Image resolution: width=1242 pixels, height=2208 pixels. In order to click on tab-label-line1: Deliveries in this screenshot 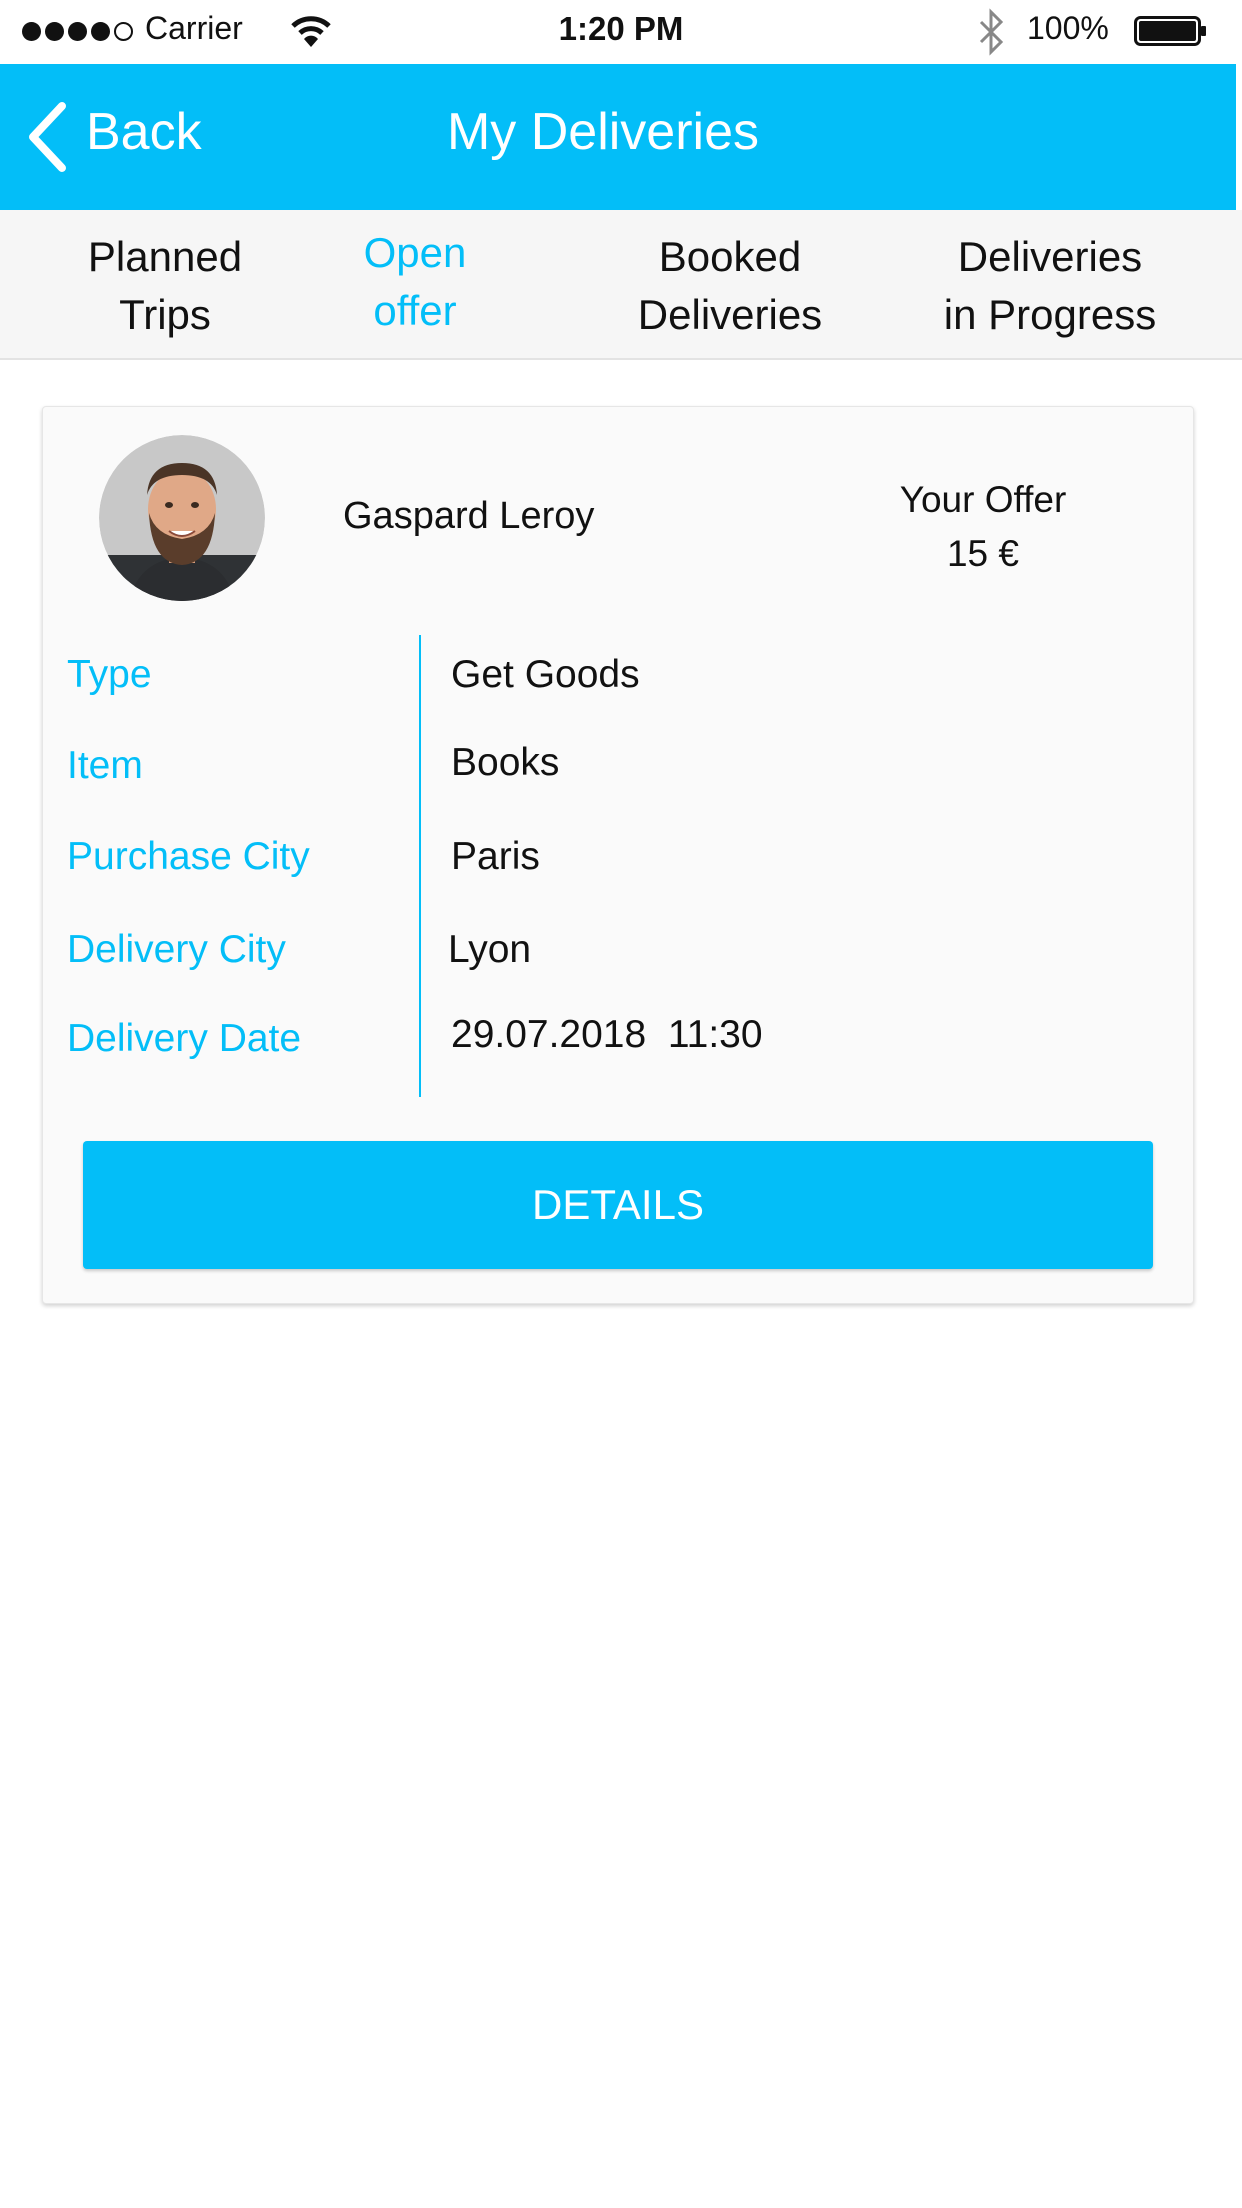, I will do `click(1050, 256)`.